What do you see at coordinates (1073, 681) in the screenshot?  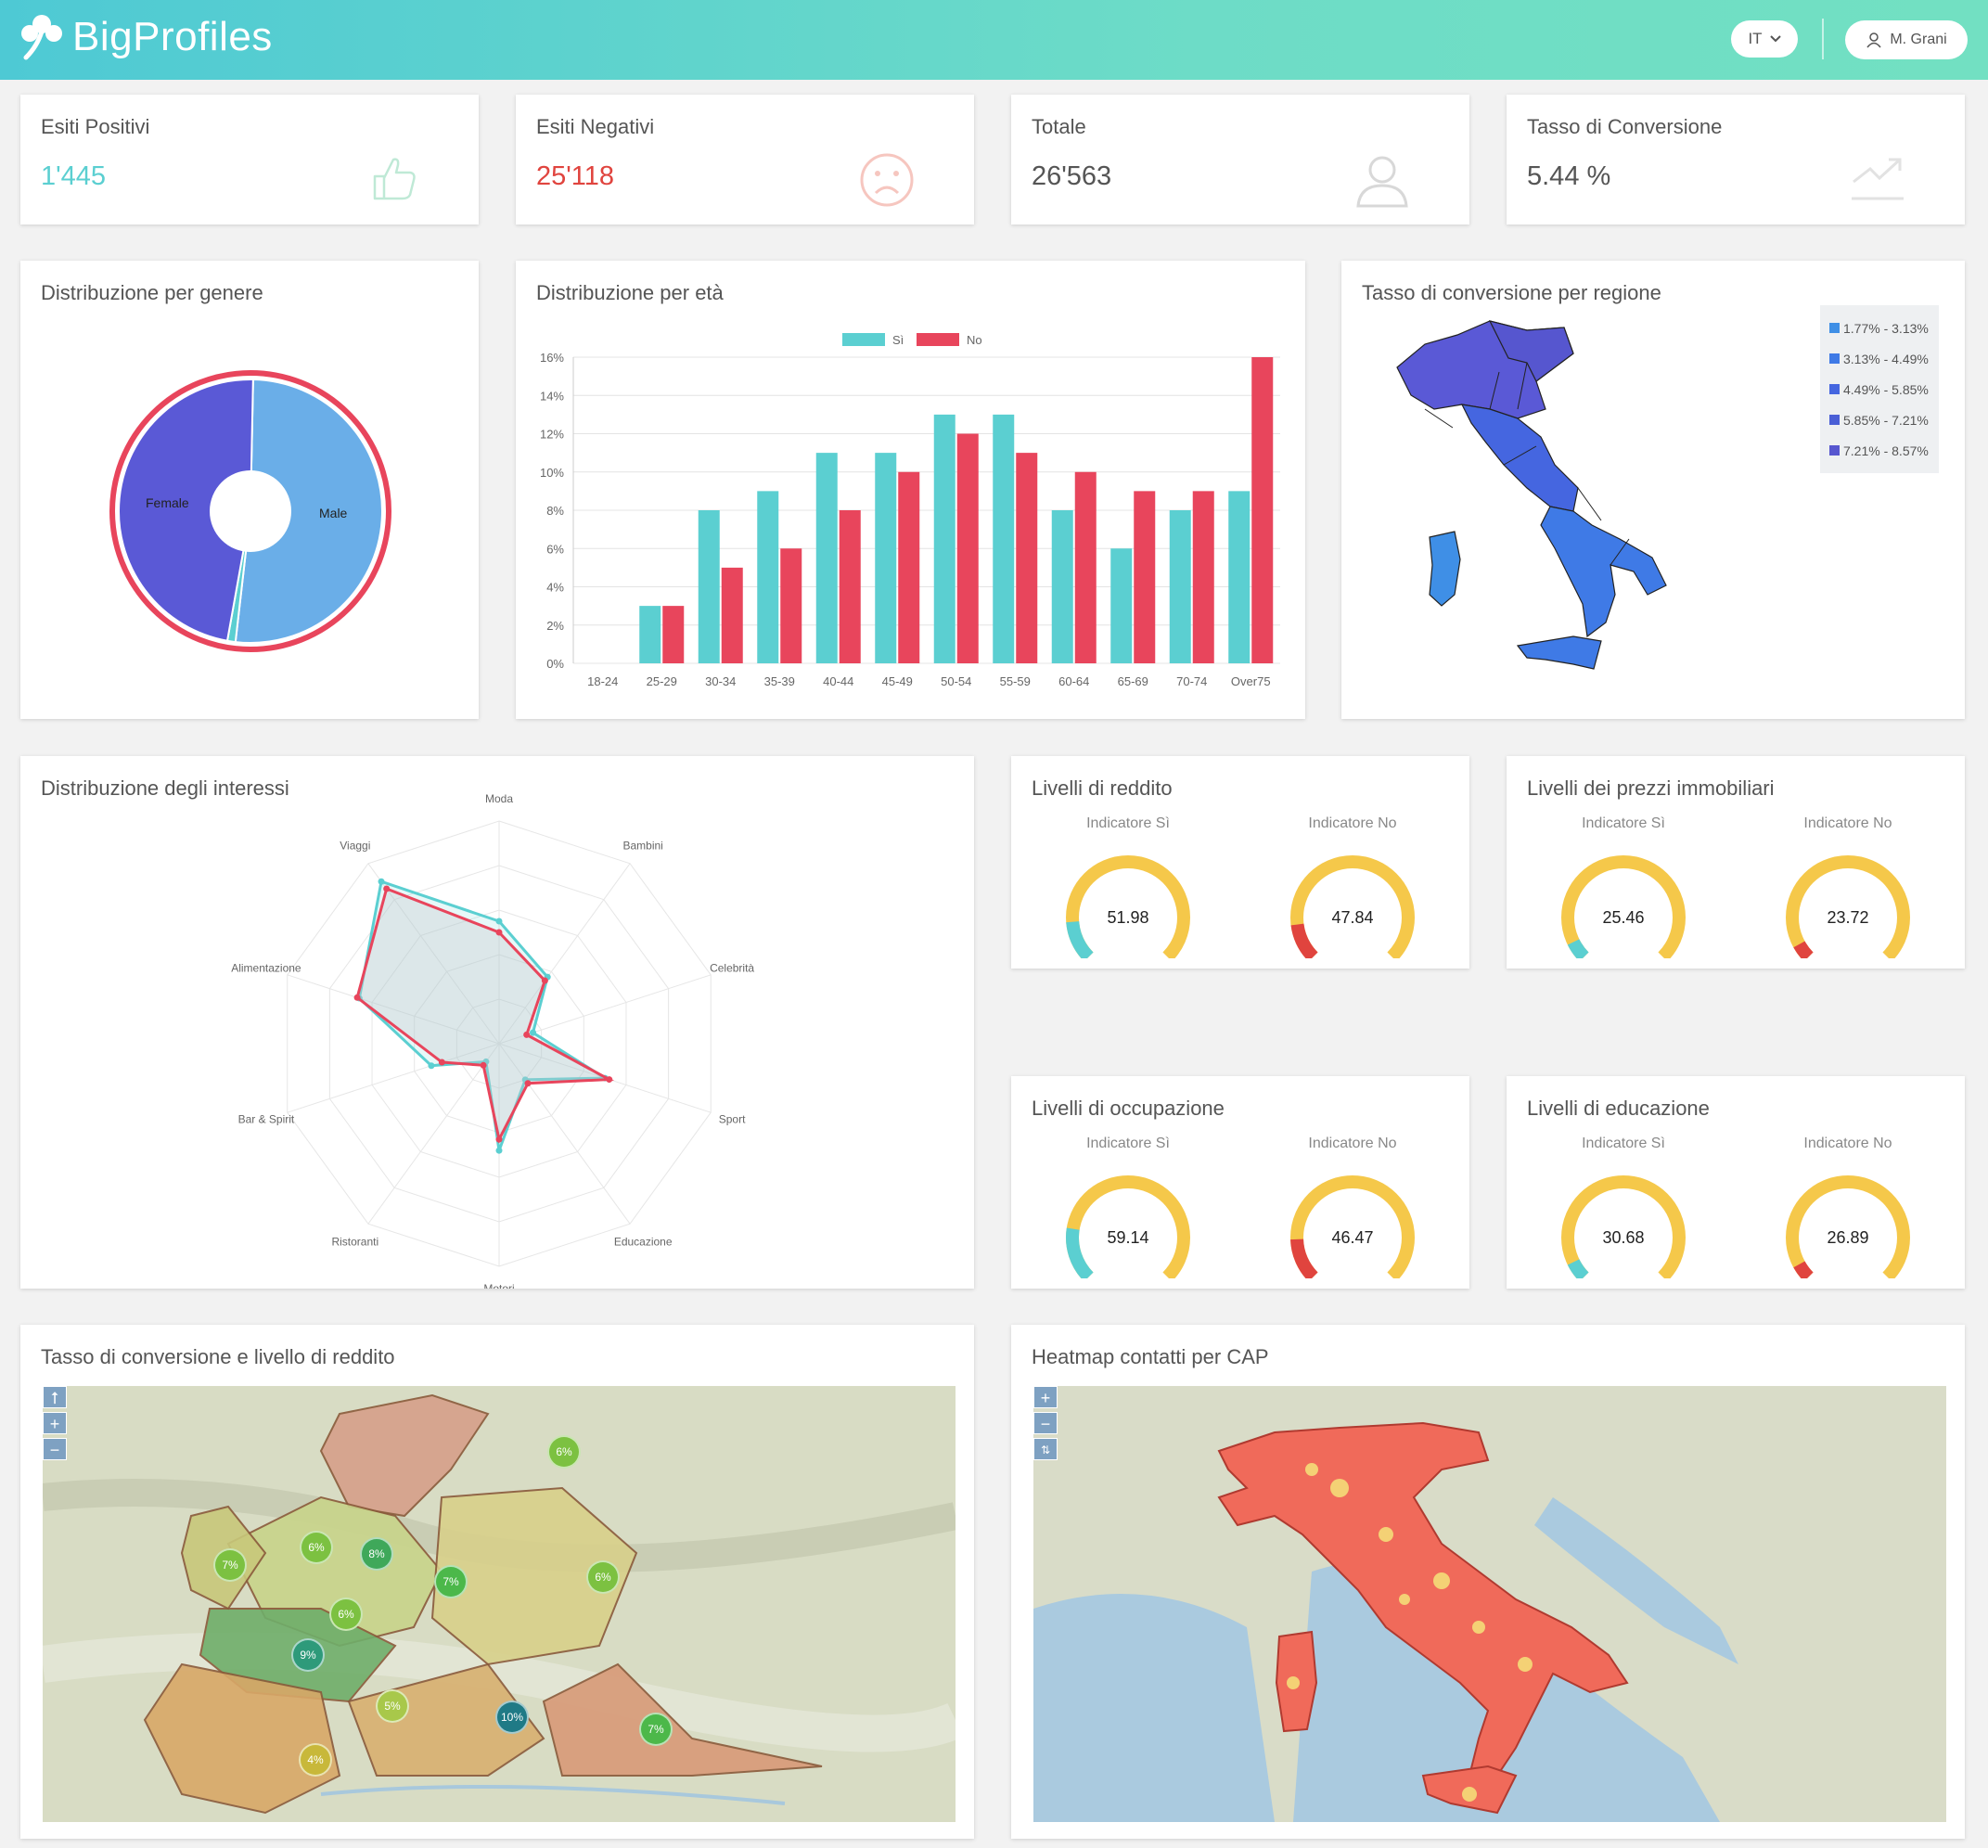 I see `x-tick-label: 60-64` at bounding box center [1073, 681].